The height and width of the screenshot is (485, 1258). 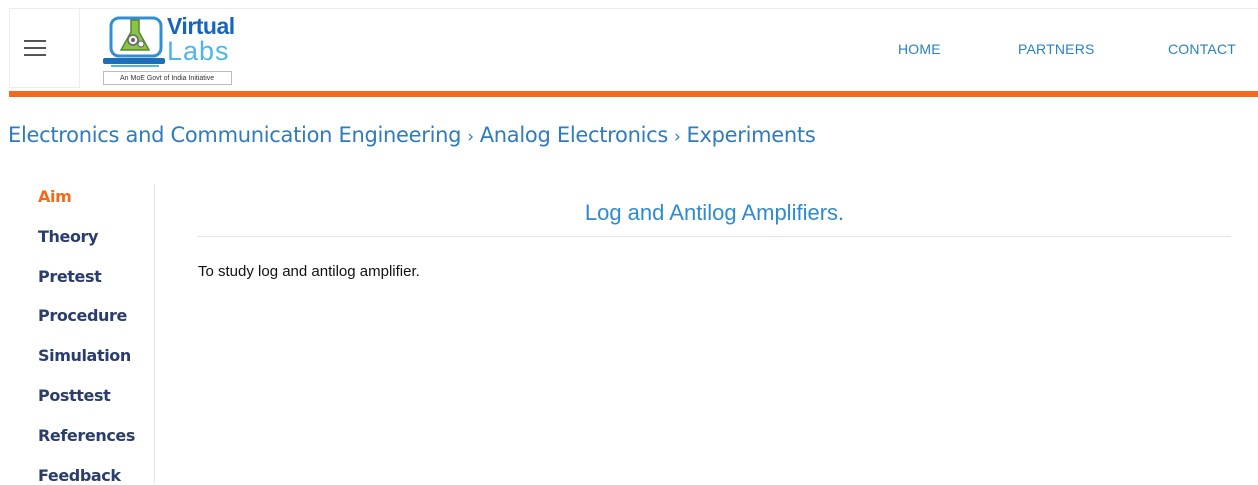 What do you see at coordinates (714, 236) in the screenshot?
I see `title-divider` at bounding box center [714, 236].